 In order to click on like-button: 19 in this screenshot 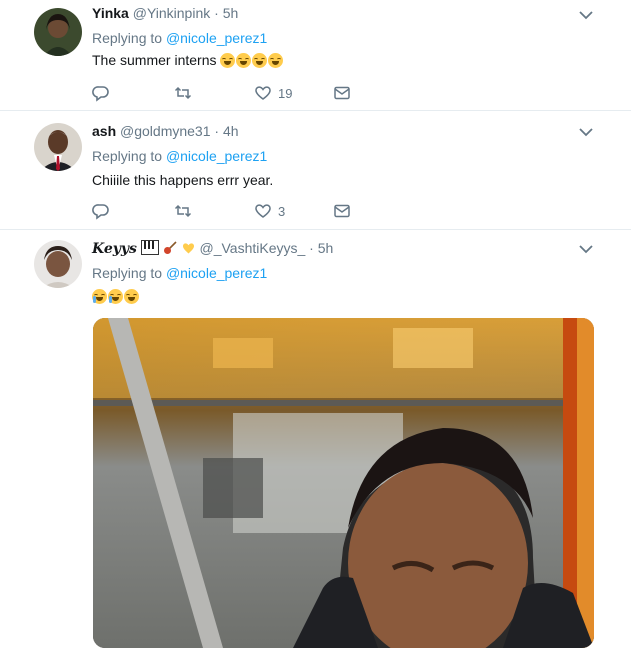, I will do `click(273, 93)`.